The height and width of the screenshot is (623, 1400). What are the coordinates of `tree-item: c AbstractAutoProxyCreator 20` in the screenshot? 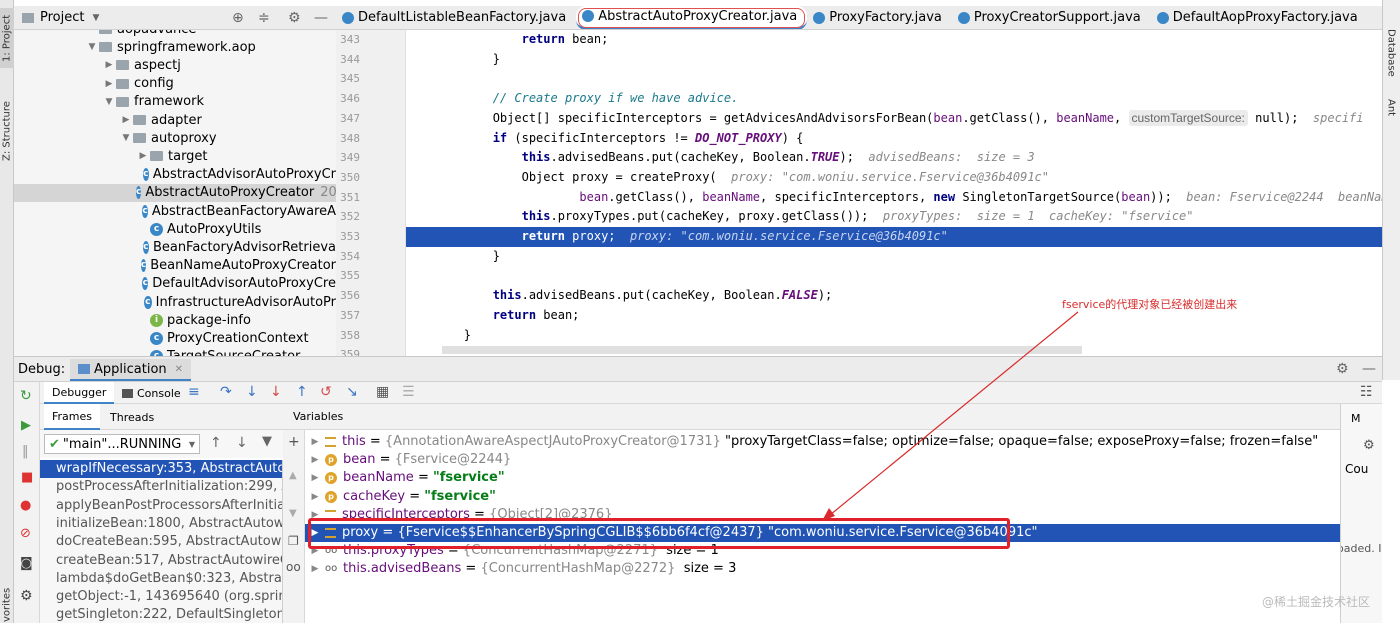 It's located at (175, 192).